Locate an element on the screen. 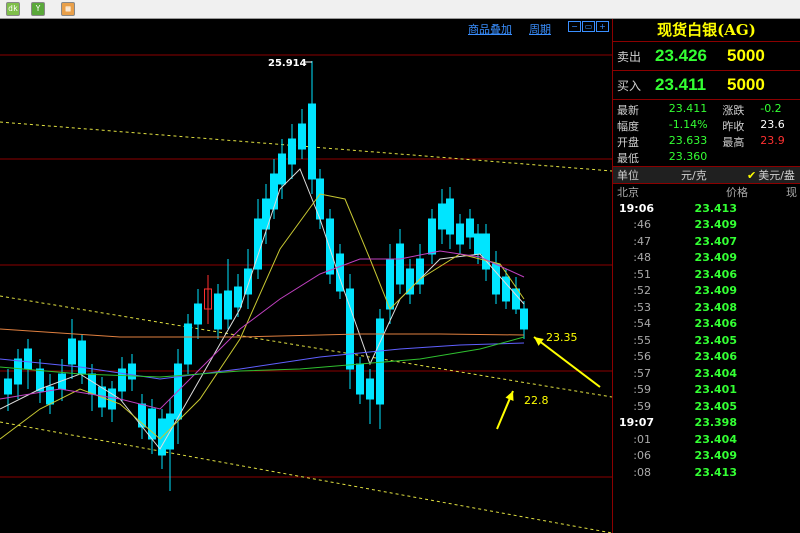  tick-time: :59 is located at coordinates (642, 390).